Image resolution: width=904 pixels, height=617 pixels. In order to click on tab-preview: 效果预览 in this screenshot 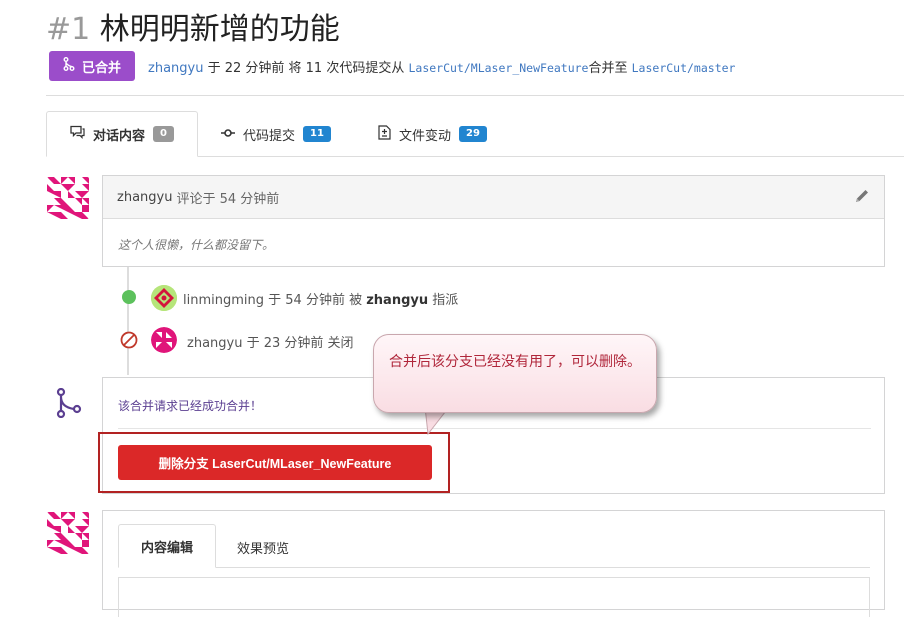, I will do `click(263, 547)`.